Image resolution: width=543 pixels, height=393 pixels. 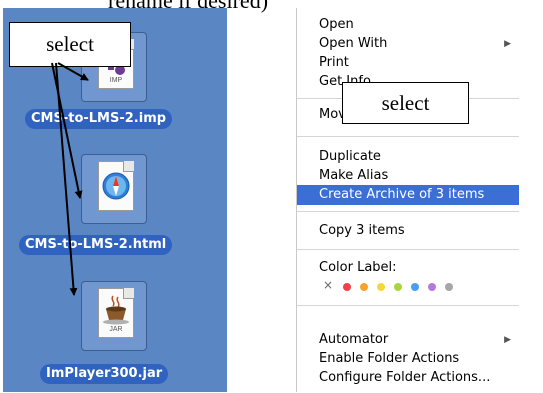 I want to click on menu-item-automator: Automator ▶, so click(x=408, y=340).